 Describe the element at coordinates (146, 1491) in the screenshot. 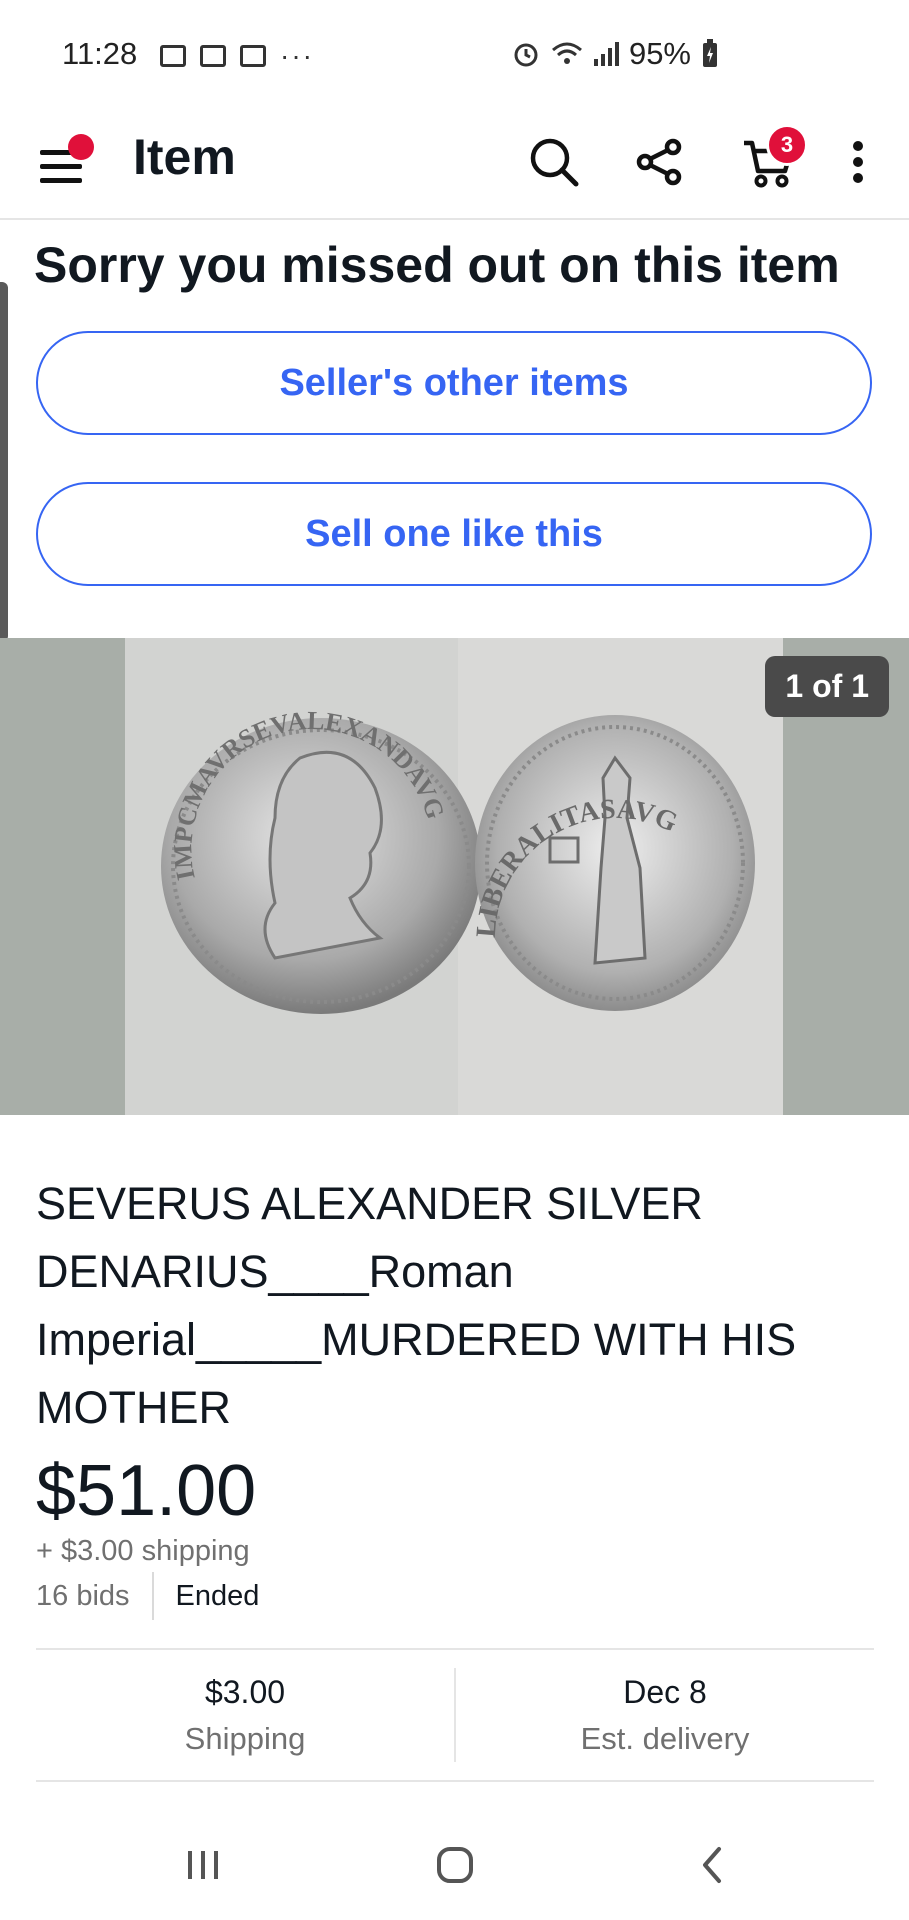

I see `item-price: $51.00` at that location.